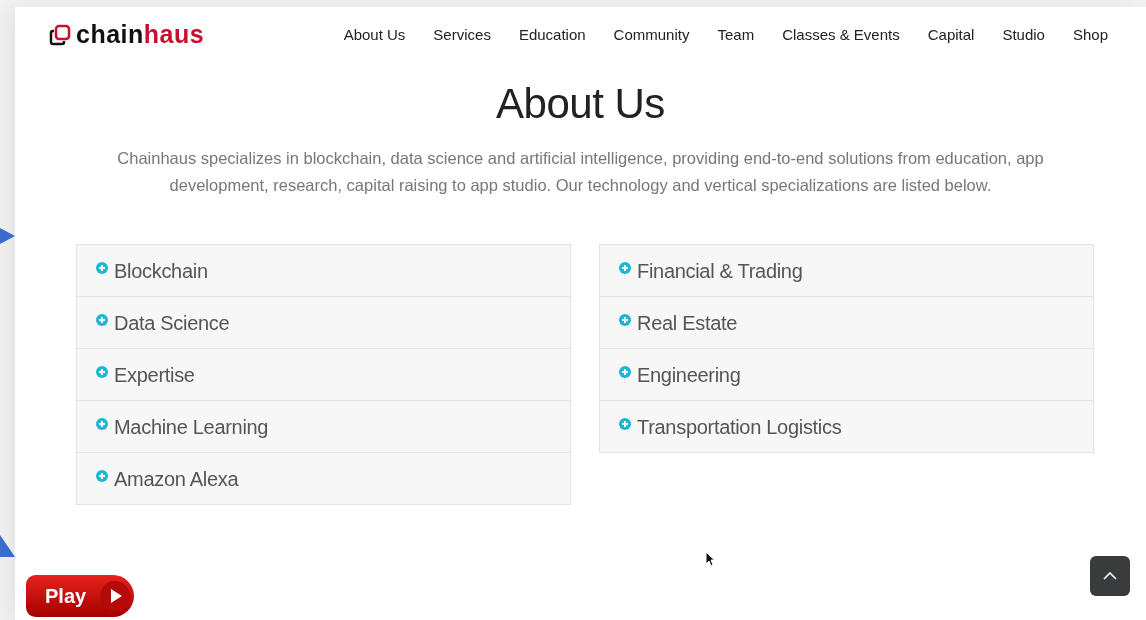  What do you see at coordinates (323, 478) in the screenshot?
I see `accordion-item: Amazon Alexa` at bounding box center [323, 478].